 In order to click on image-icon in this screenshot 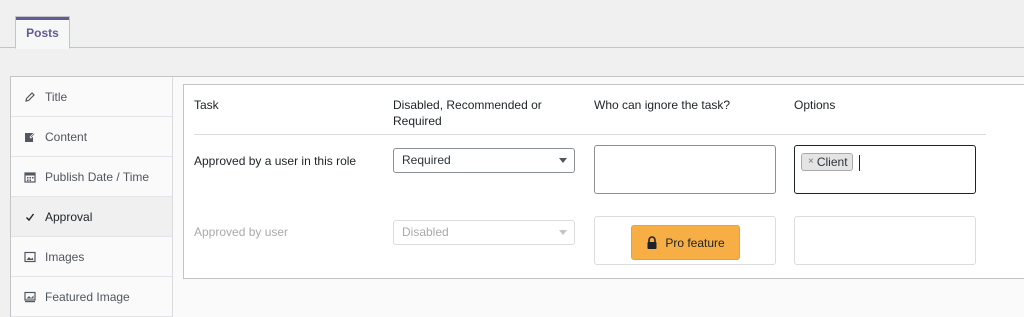, I will do `click(30, 257)`.